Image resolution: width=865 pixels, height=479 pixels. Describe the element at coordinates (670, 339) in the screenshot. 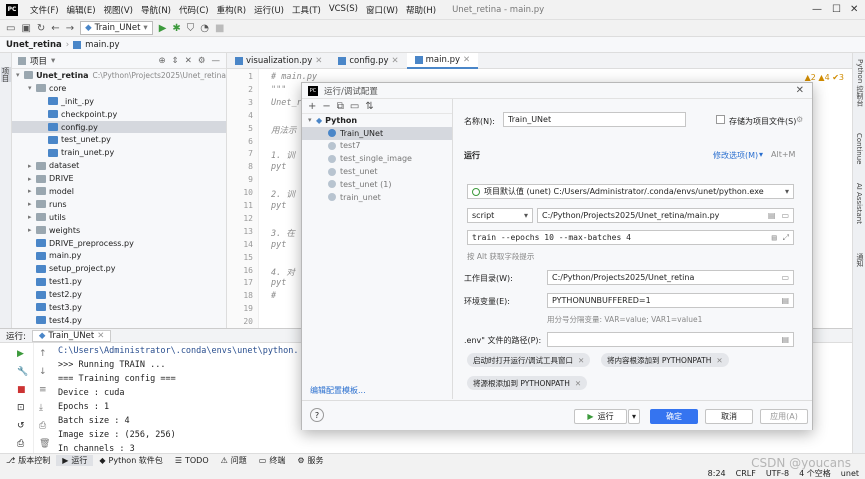

I see `dotenv-input: ▤` at that location.